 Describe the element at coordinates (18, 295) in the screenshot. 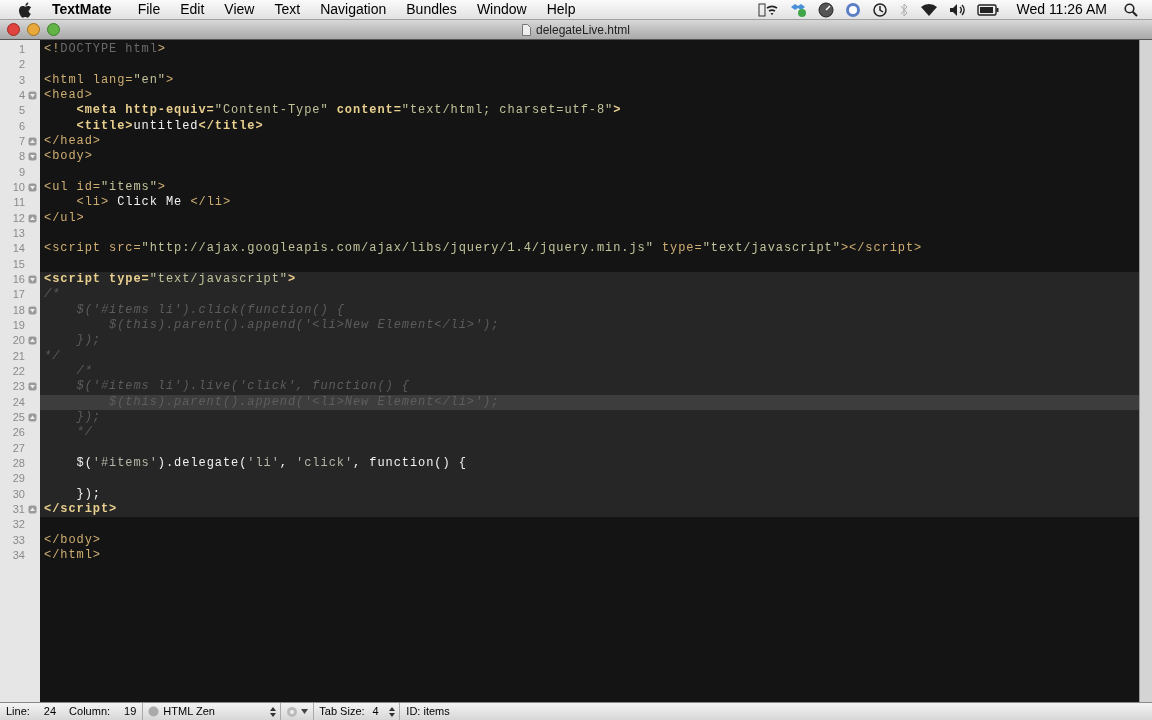

I see `line-number: 17` at that location.